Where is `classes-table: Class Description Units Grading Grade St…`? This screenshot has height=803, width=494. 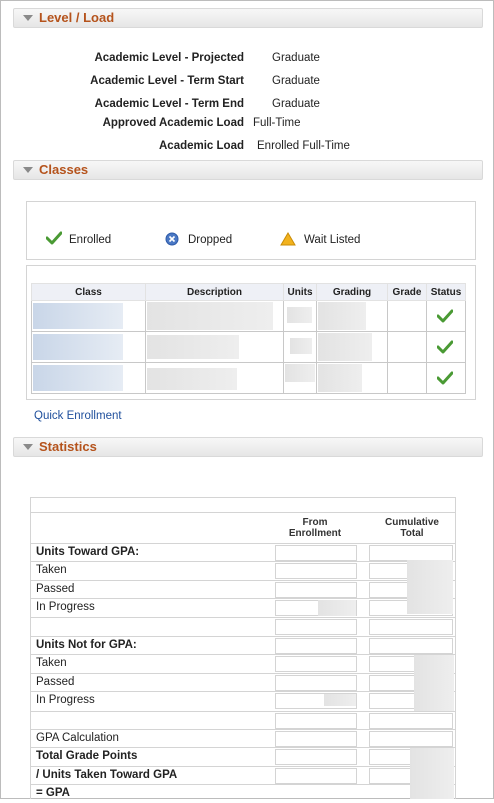
classes-table: Class Description Units Grading Grade St… is located at coordinates (248, 338).